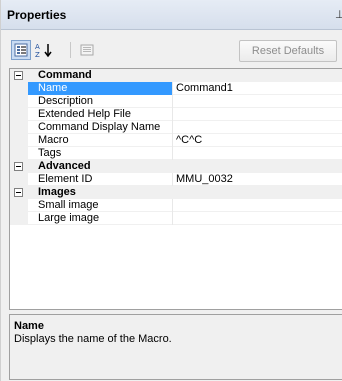  I want to click on property-pages-icon, so click(87, 50).